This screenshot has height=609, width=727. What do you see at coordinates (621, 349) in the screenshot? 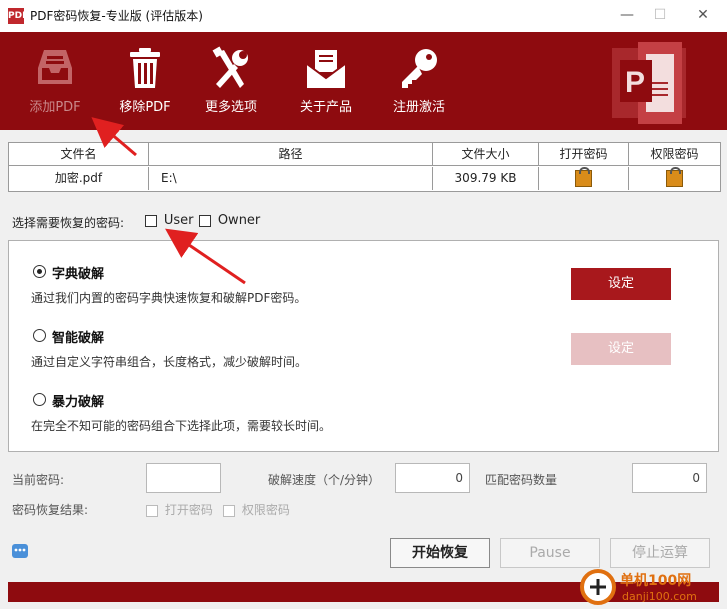
I see `smart-settings-button: 设定` at bounding box center [621, 349].